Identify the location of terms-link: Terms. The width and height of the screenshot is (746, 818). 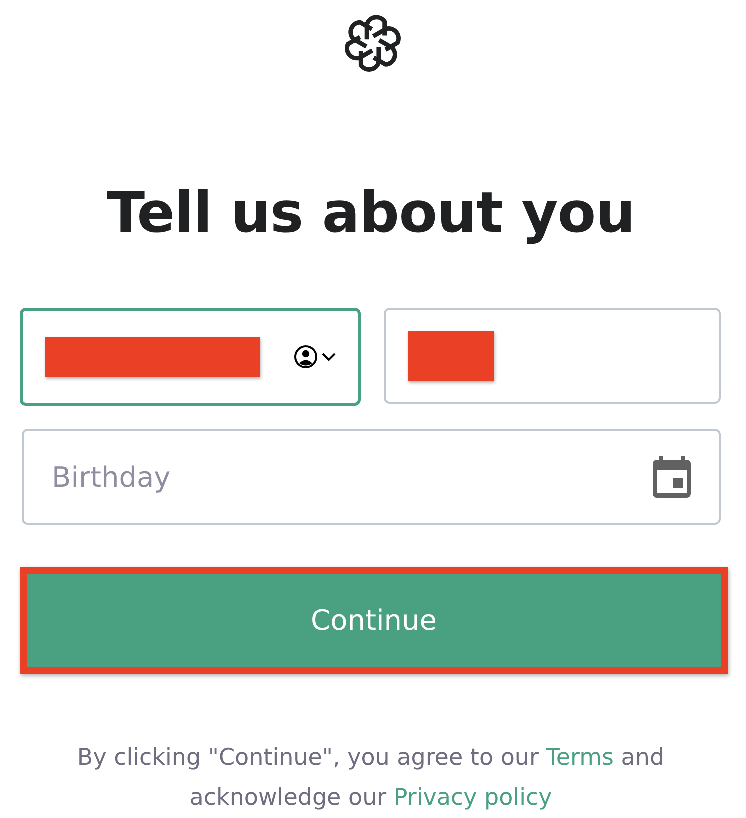
(580, 758).